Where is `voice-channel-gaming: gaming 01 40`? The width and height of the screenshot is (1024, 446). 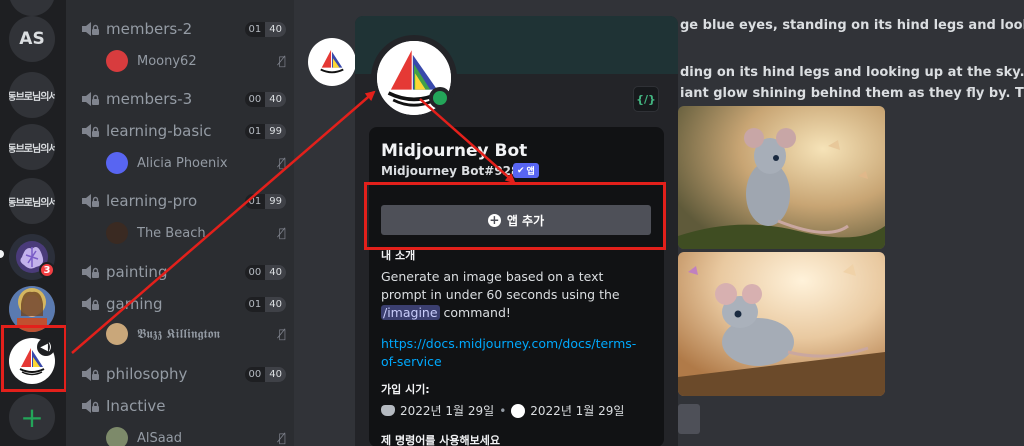 voice-channel-gaming: gaming 01 40 is located at coordinates (183, 304).